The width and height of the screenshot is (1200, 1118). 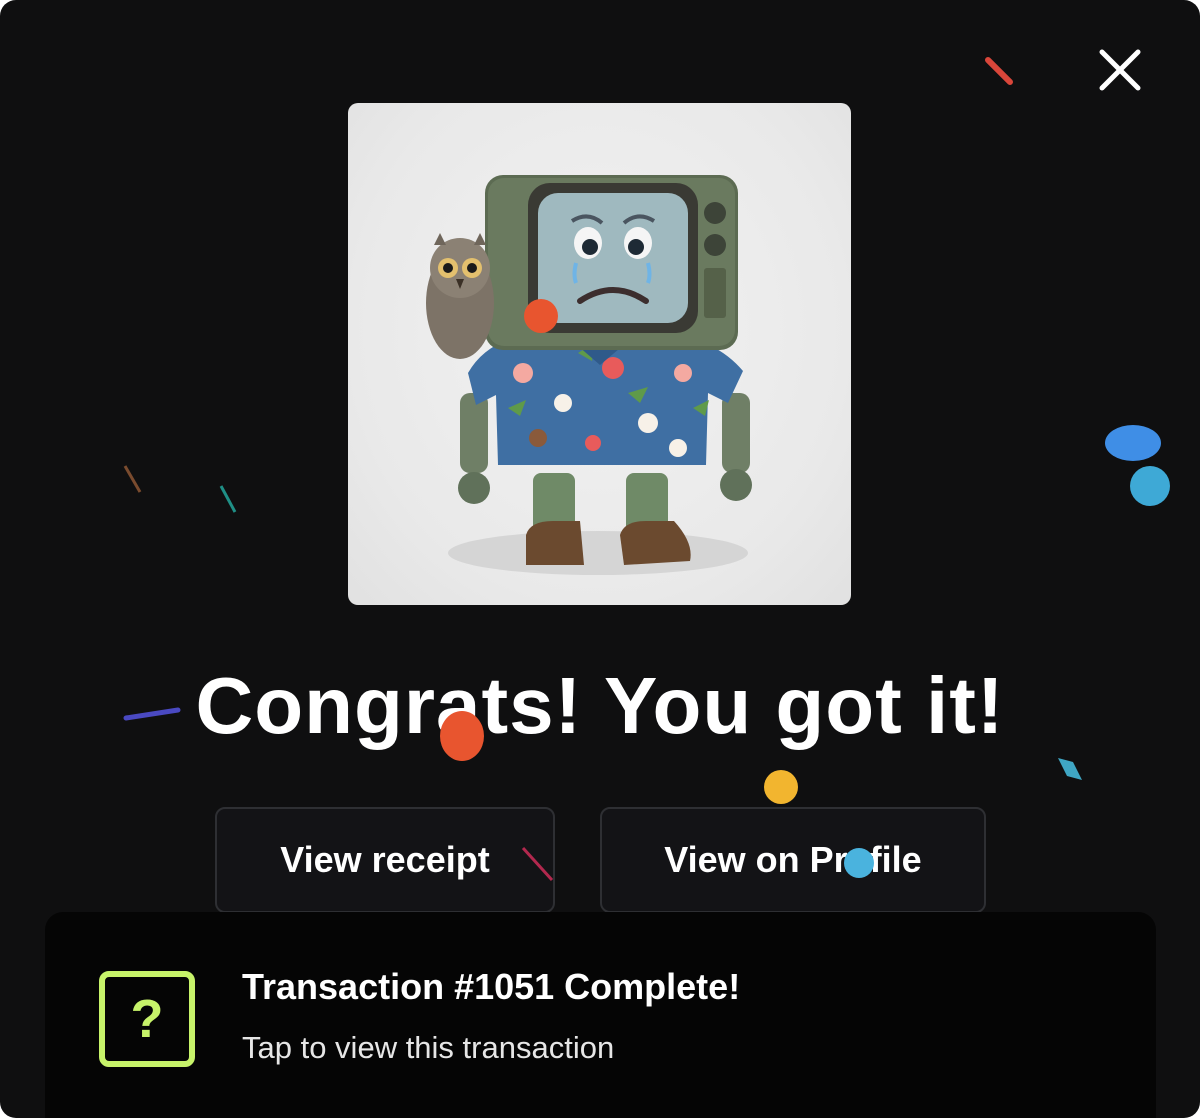 I want to click on close-button, so click(x=1120, y=70).